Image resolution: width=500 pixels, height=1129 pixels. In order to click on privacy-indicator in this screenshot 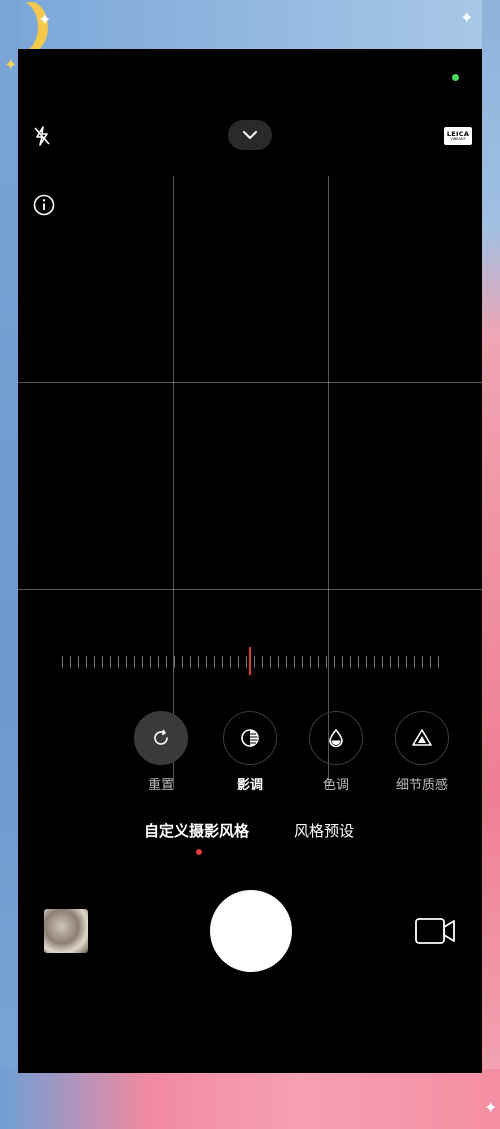, I will do `click(455, 77)`.